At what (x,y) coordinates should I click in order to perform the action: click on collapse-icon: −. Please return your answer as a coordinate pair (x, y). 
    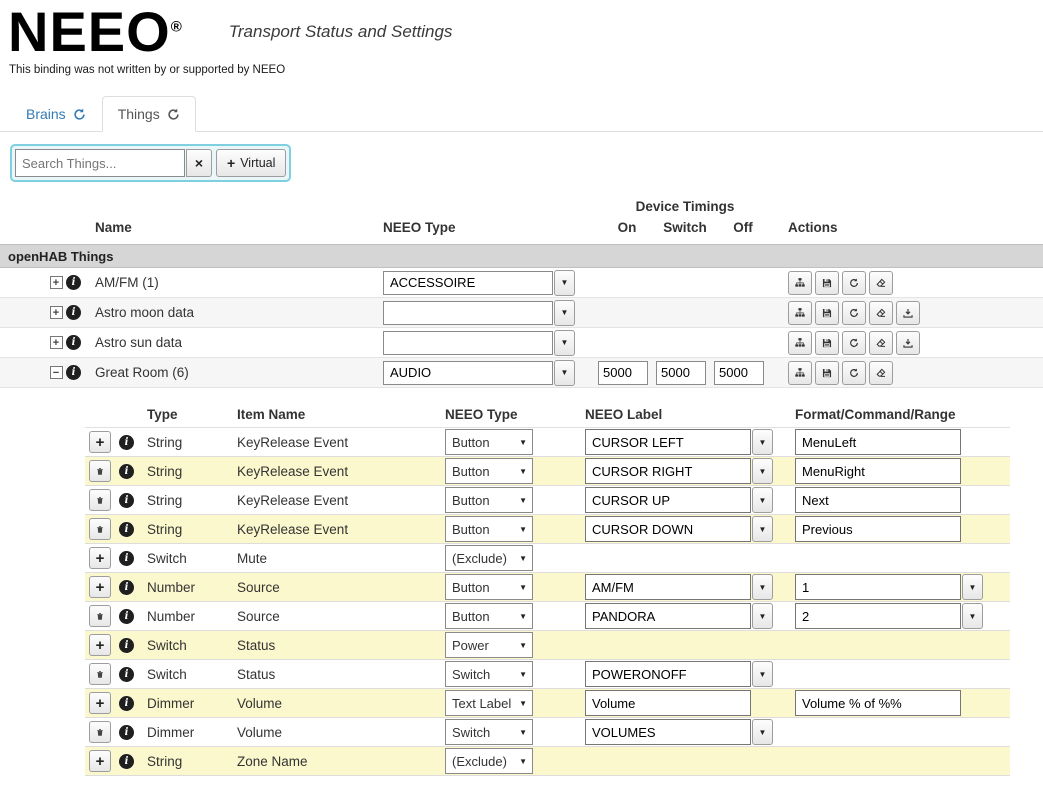
    Looking at the image, I should click on (56, 372).